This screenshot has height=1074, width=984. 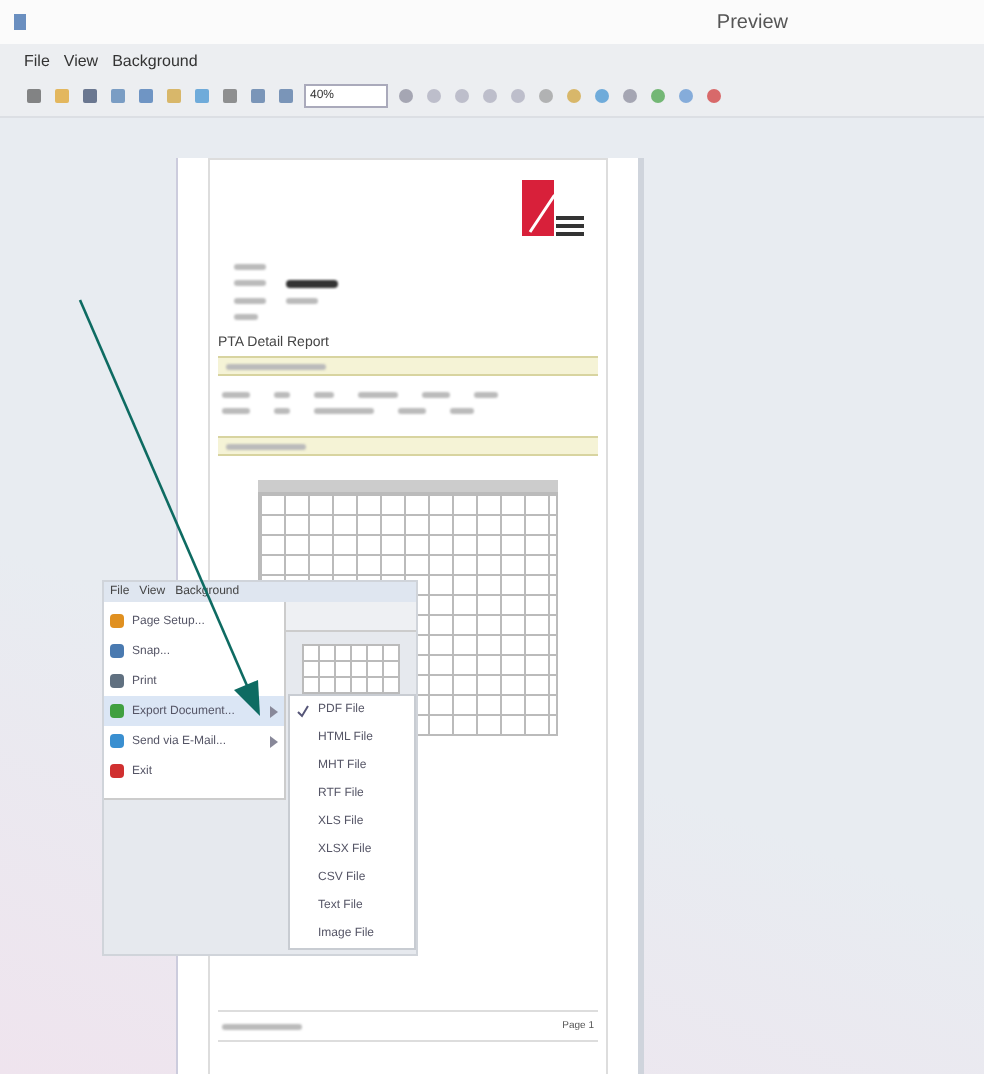 I want to click on app-icon, so click(x=22, y=22).